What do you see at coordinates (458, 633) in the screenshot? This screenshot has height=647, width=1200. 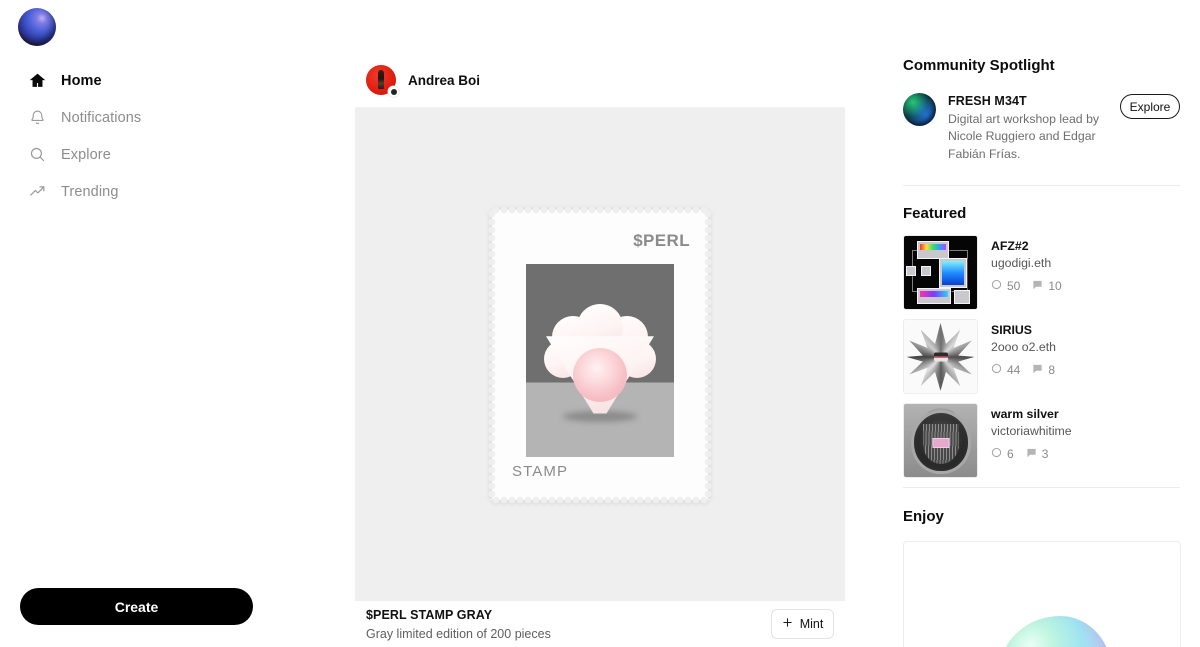 I see `post-subtitle: Gray limited edition of 200 pieces` at bounding box center [458, 633].